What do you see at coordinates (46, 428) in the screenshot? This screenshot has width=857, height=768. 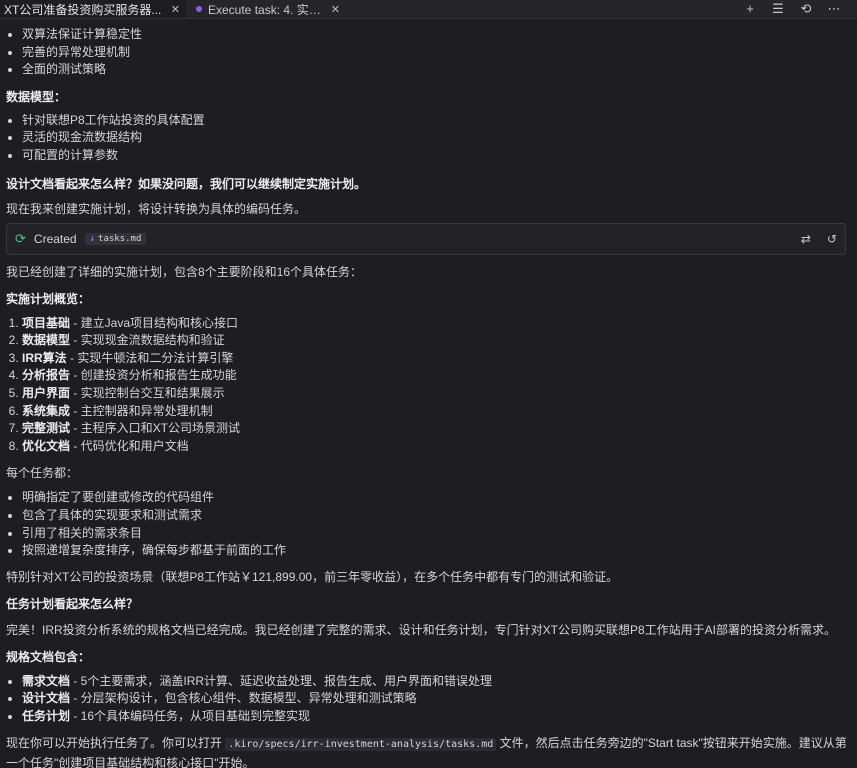 I see `phase-name: 完整测试` at bounding box center [46, 428].